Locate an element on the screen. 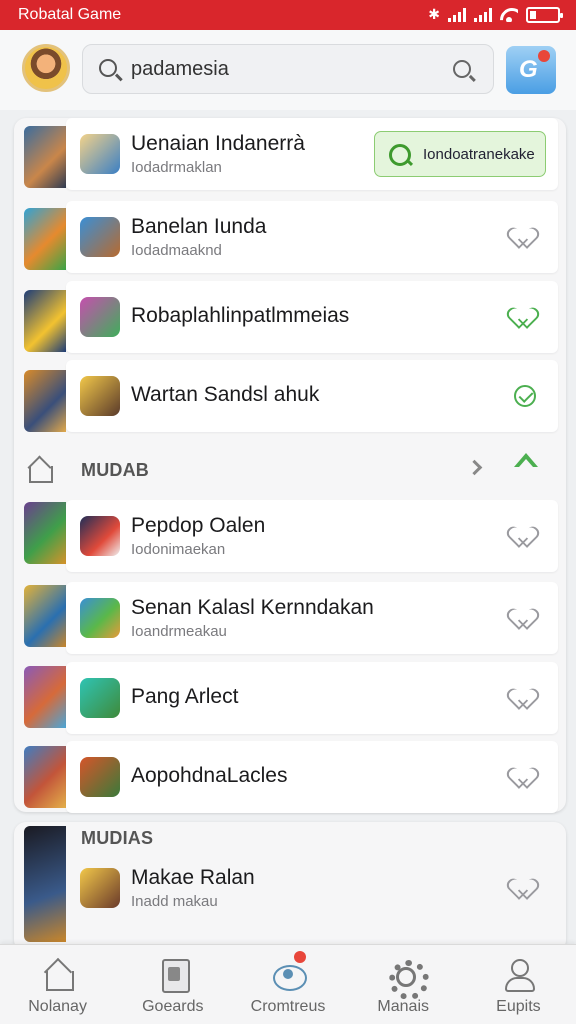 The width and height of the screenshot is (576, 1024). nav-item-settings: Manais is located at coordinates (403, 984).